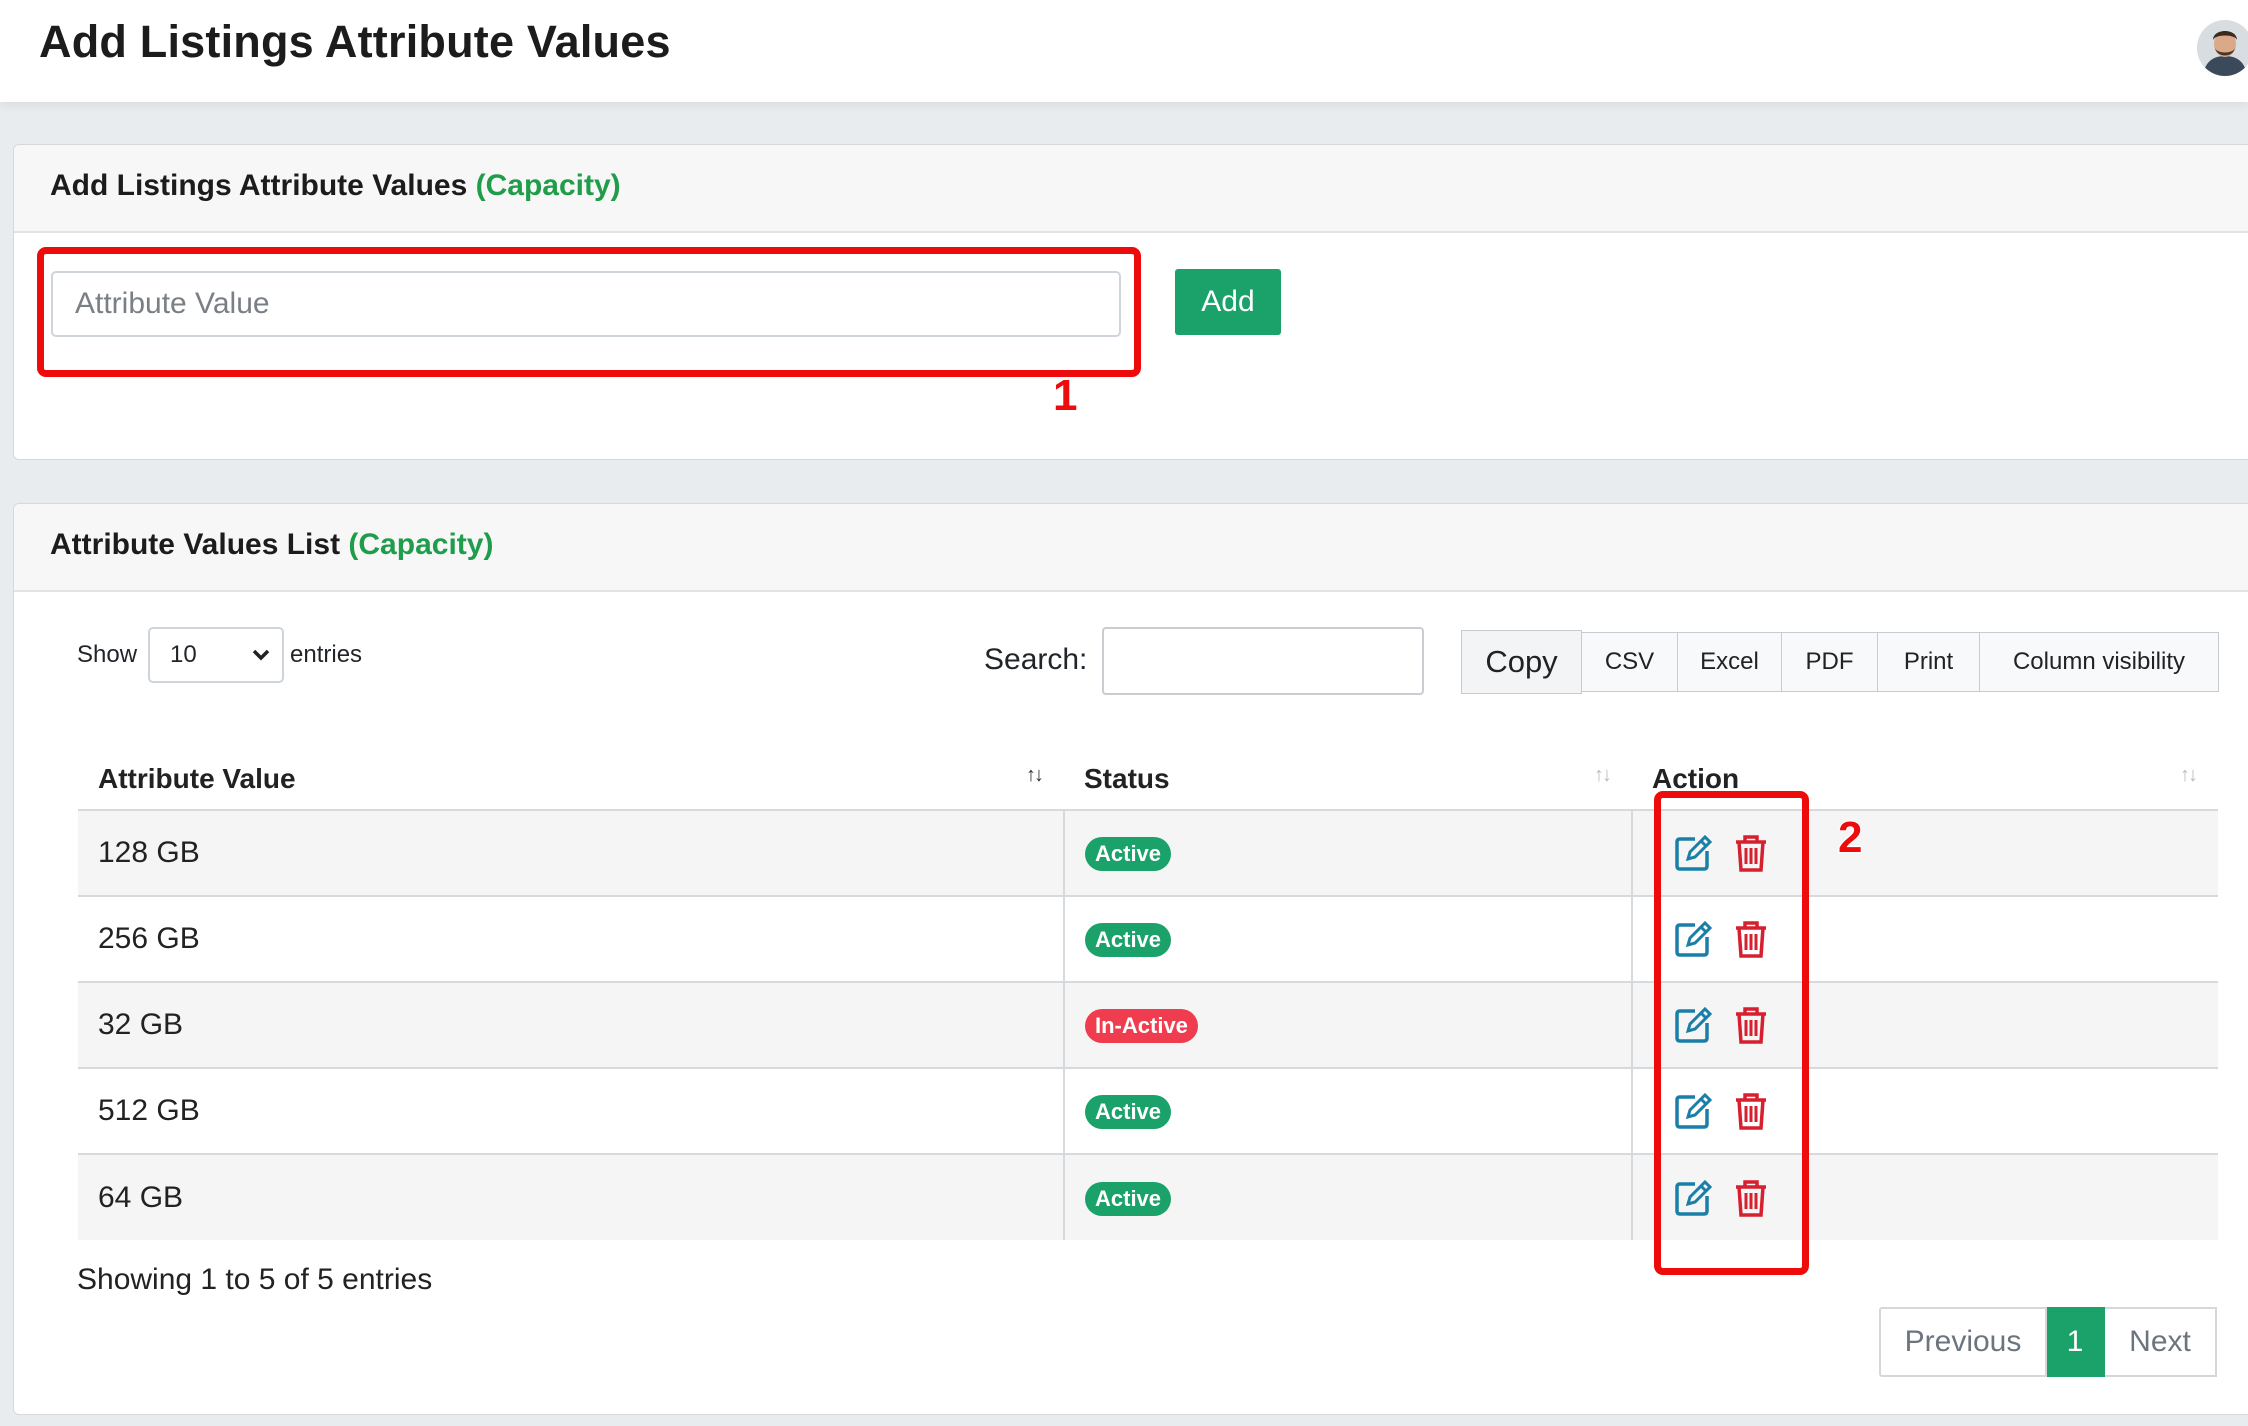  What do you see at coordinates (548, 185) in the screenshot?
I see `add-card-title-accent: (Capacity)` at bounding box center [548, 185].